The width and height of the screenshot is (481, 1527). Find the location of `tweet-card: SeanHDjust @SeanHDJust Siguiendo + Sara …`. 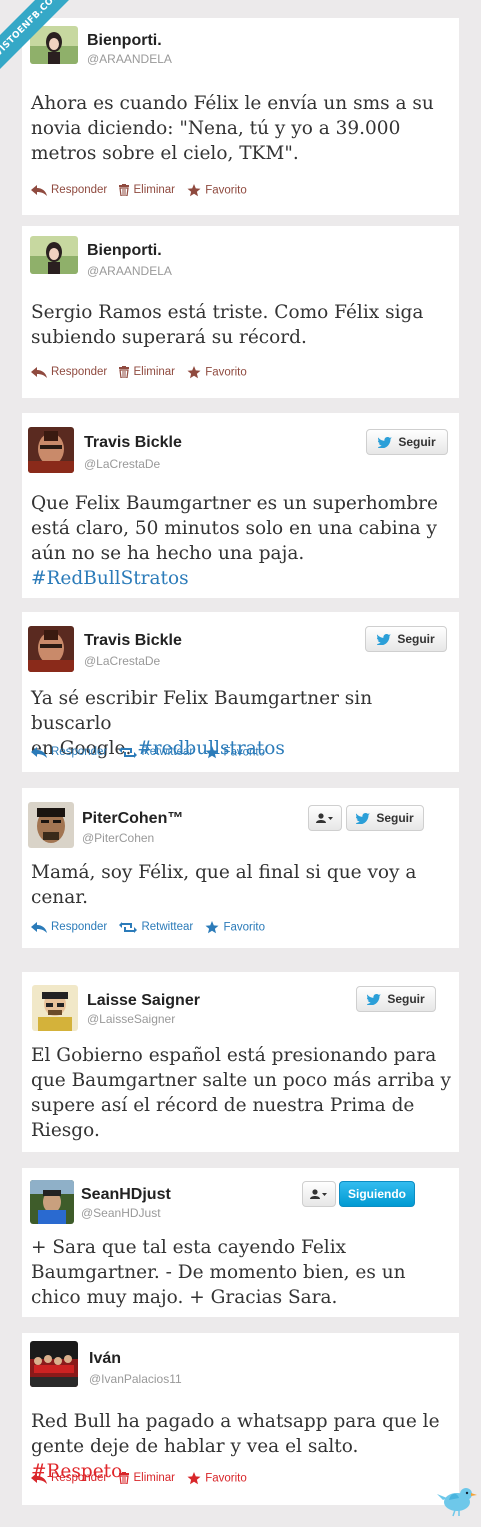

tweet-card: SeanHDjust @SeanHDJust Siguiendo + Sara … is located at coordinates (240, 1242).